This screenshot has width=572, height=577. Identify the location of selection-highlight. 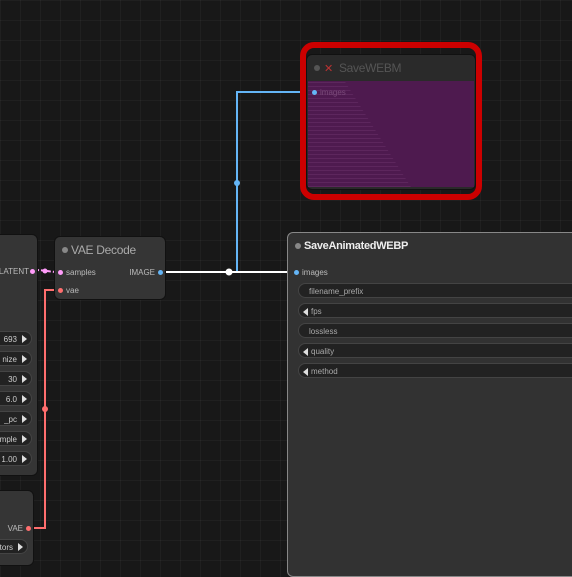
(391, 121).